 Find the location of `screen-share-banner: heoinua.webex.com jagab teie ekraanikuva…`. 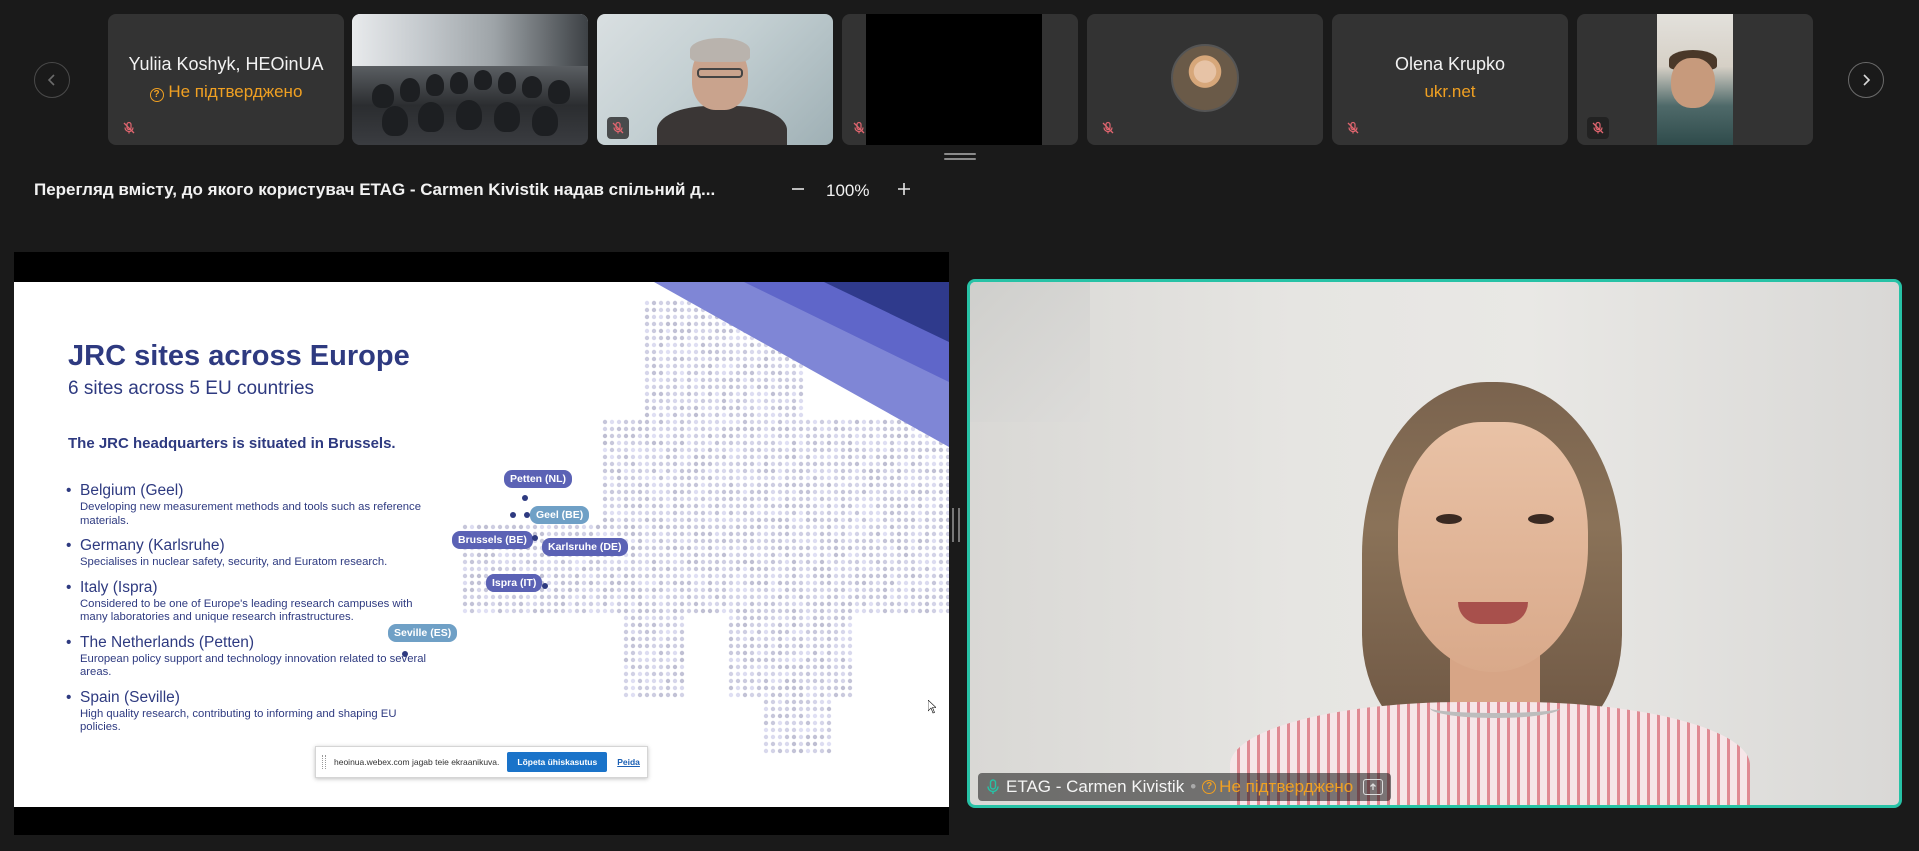

screen-share-banner: heoinua.webex.com jagab teie ekraanikuva… is located at coordinates (481, 762).